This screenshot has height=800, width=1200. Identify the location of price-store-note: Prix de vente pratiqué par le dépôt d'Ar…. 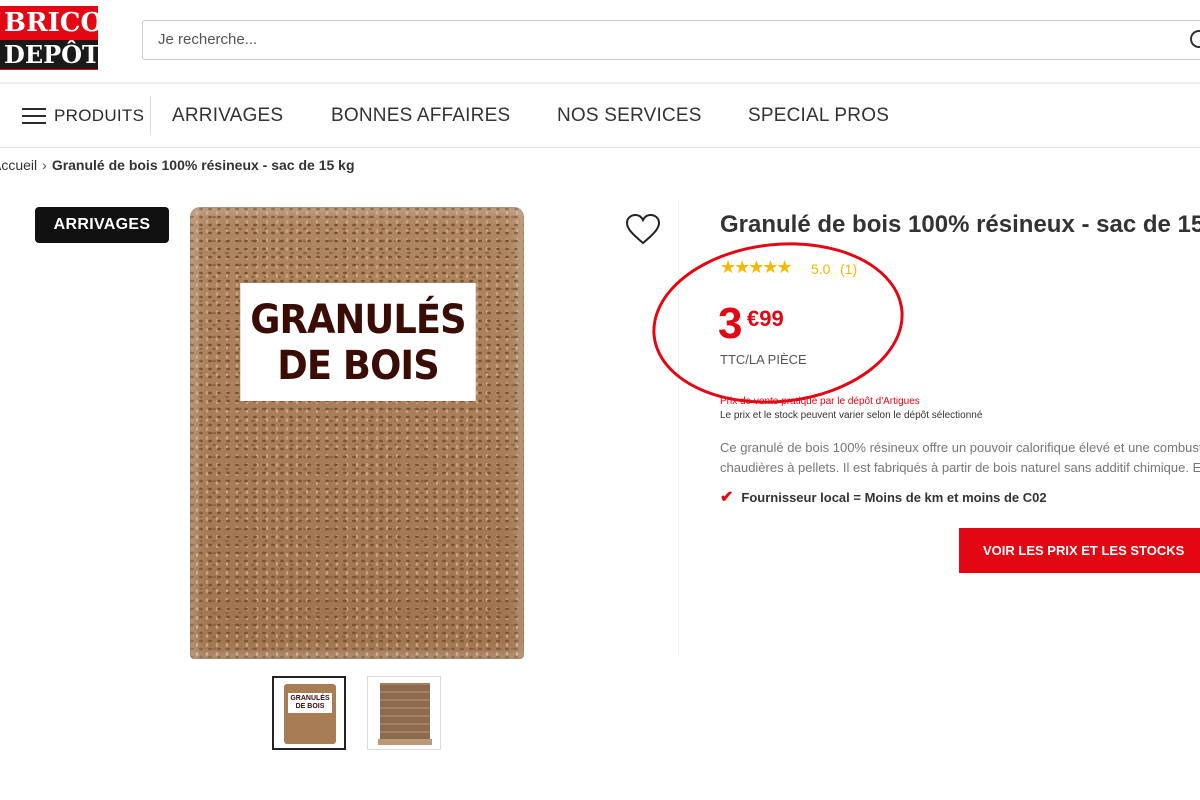
(820, 401).